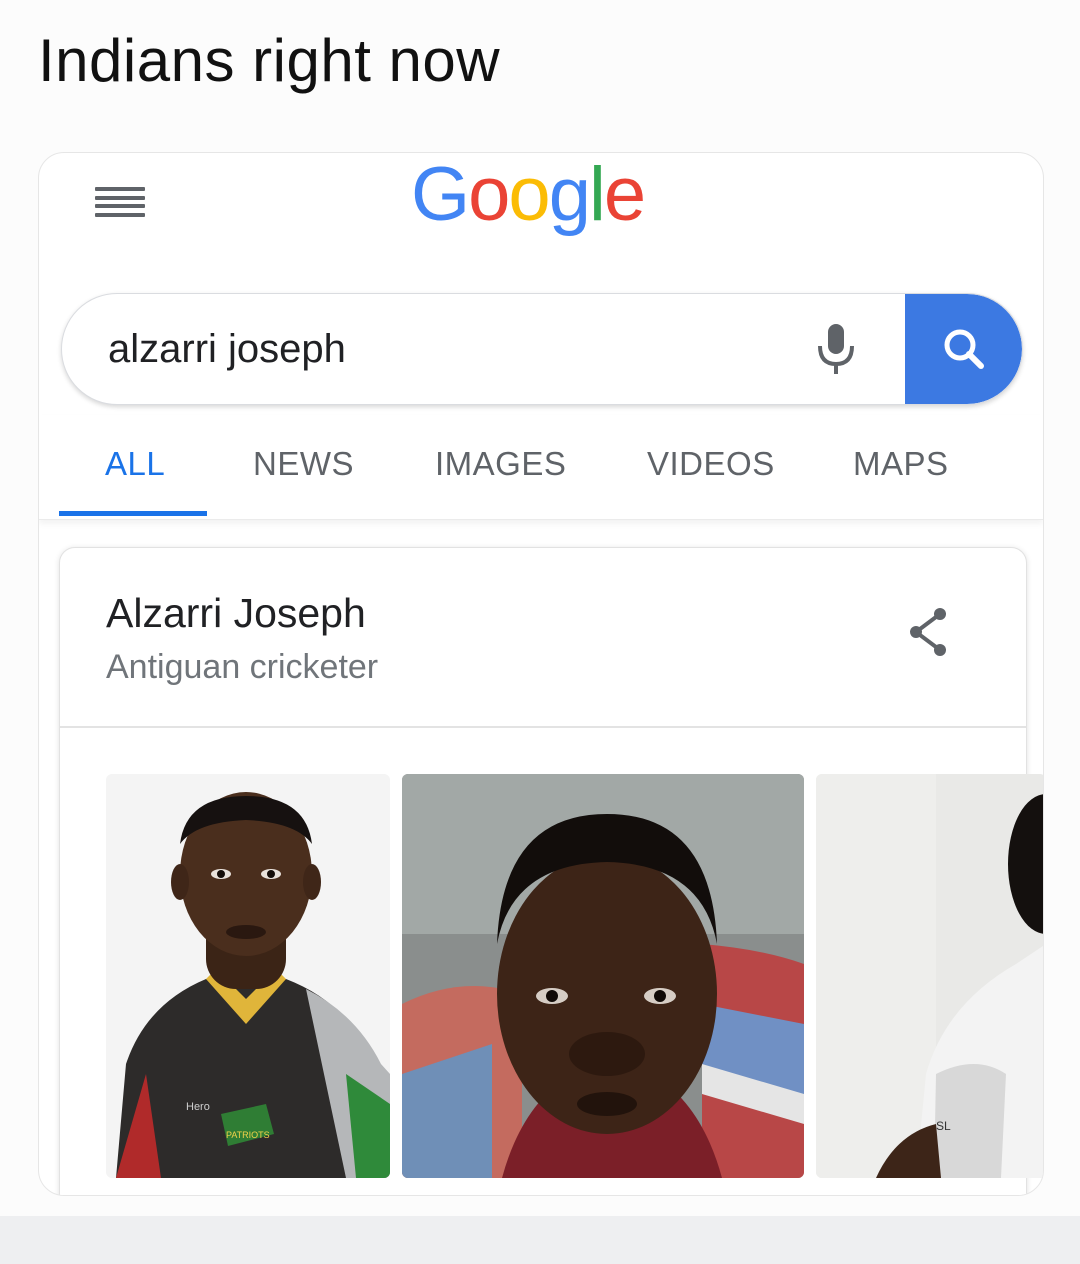  What do you see at coordinates (198, 1107) in the screenshot?
I see `jersey-sponsor: Hero` at bounding box center [198, 1107].